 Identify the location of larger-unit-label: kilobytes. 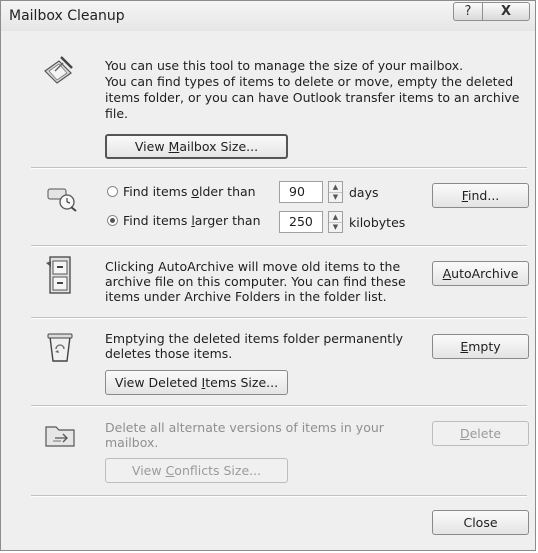
(377, 222).